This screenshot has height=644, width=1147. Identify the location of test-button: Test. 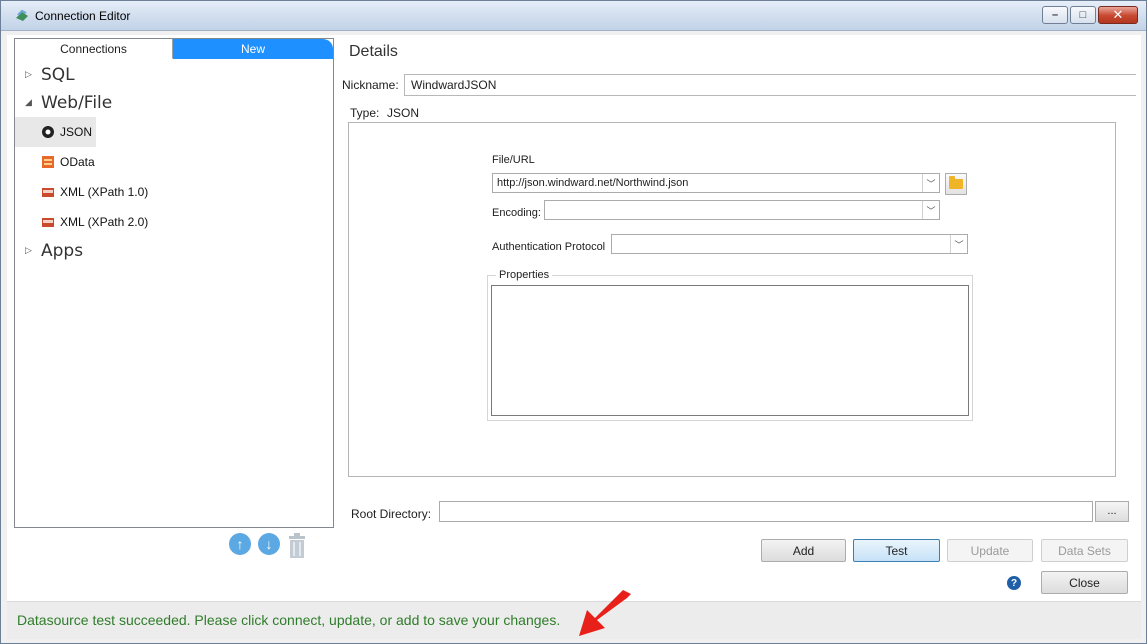
(896, 550).